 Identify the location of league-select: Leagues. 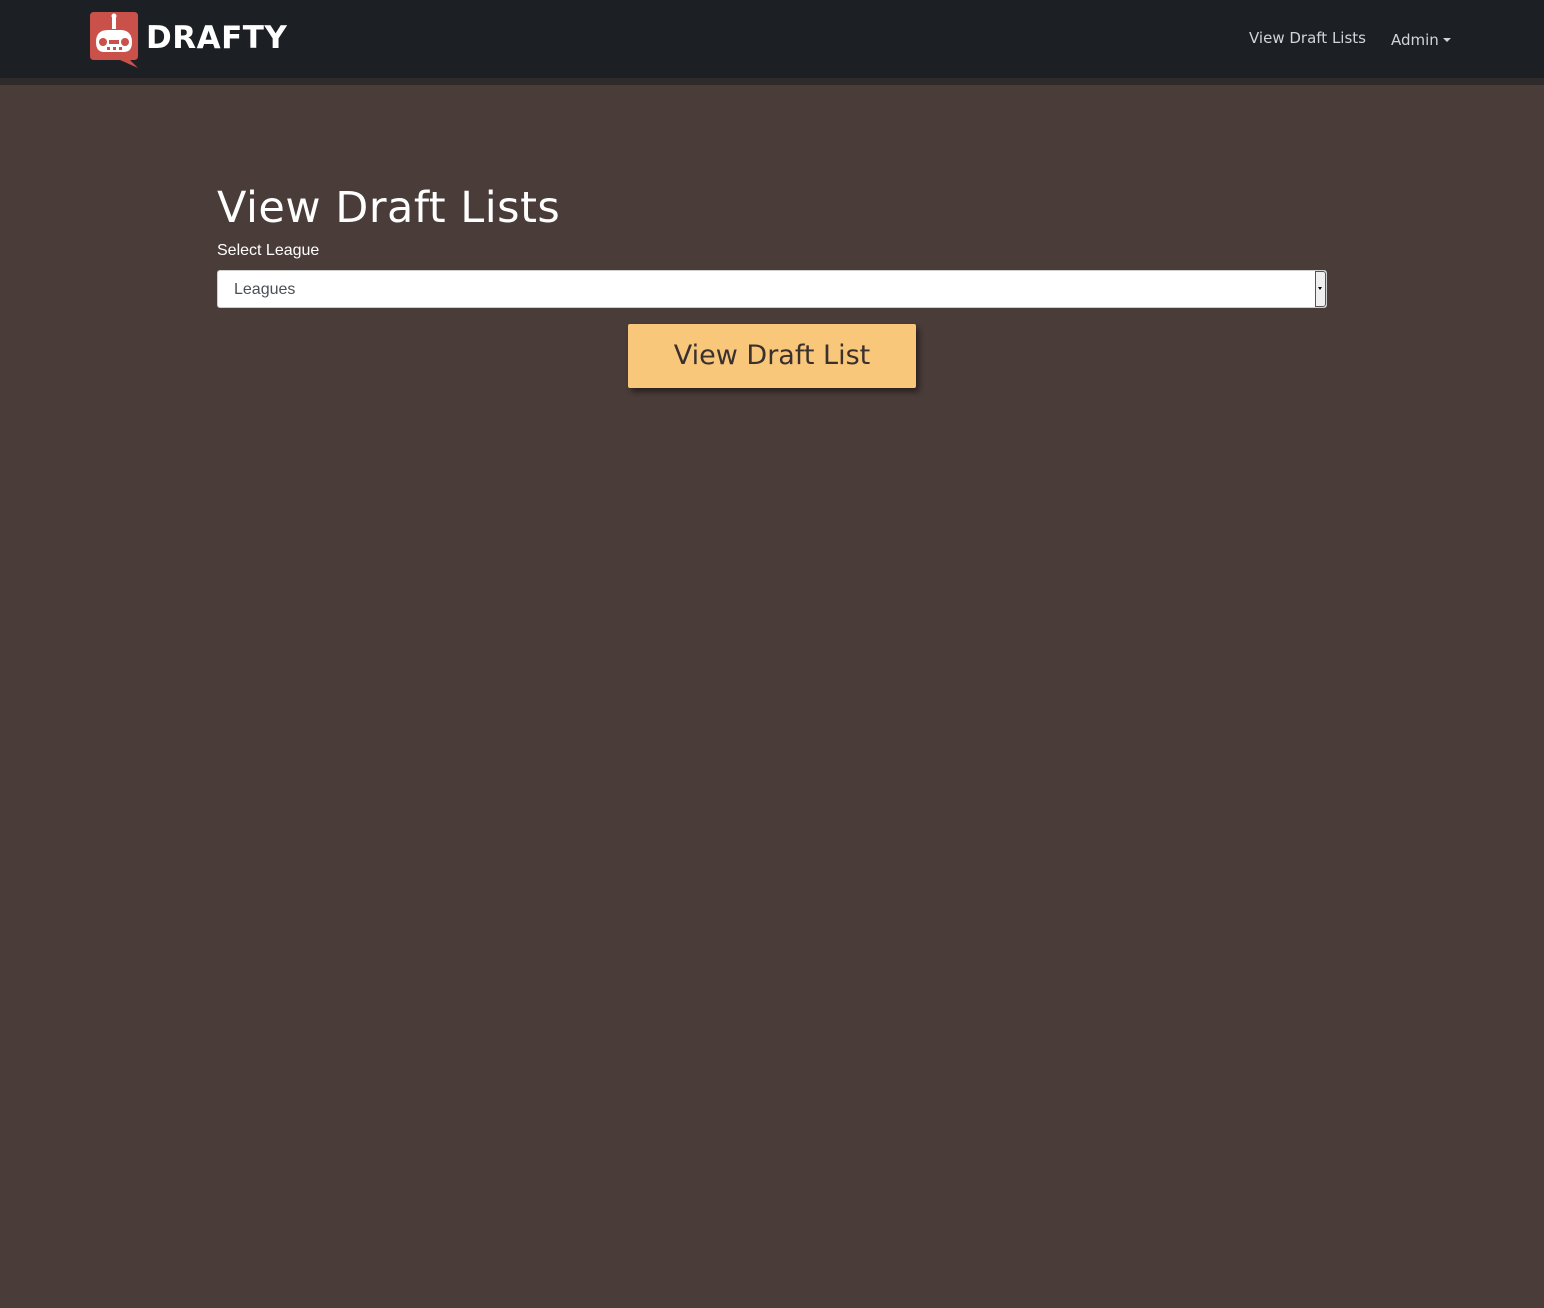
(772, 289).